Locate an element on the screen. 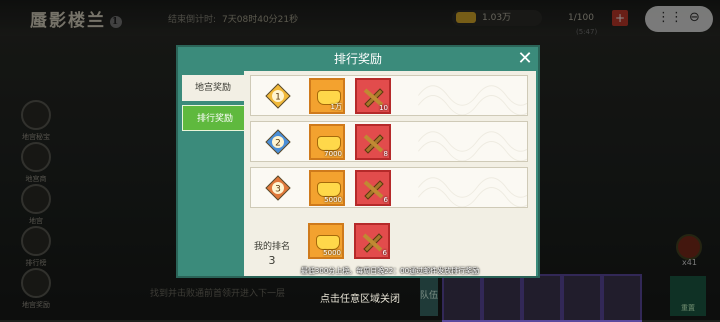  rank-medal-icon: 3 is located at coordinates (278, 188).